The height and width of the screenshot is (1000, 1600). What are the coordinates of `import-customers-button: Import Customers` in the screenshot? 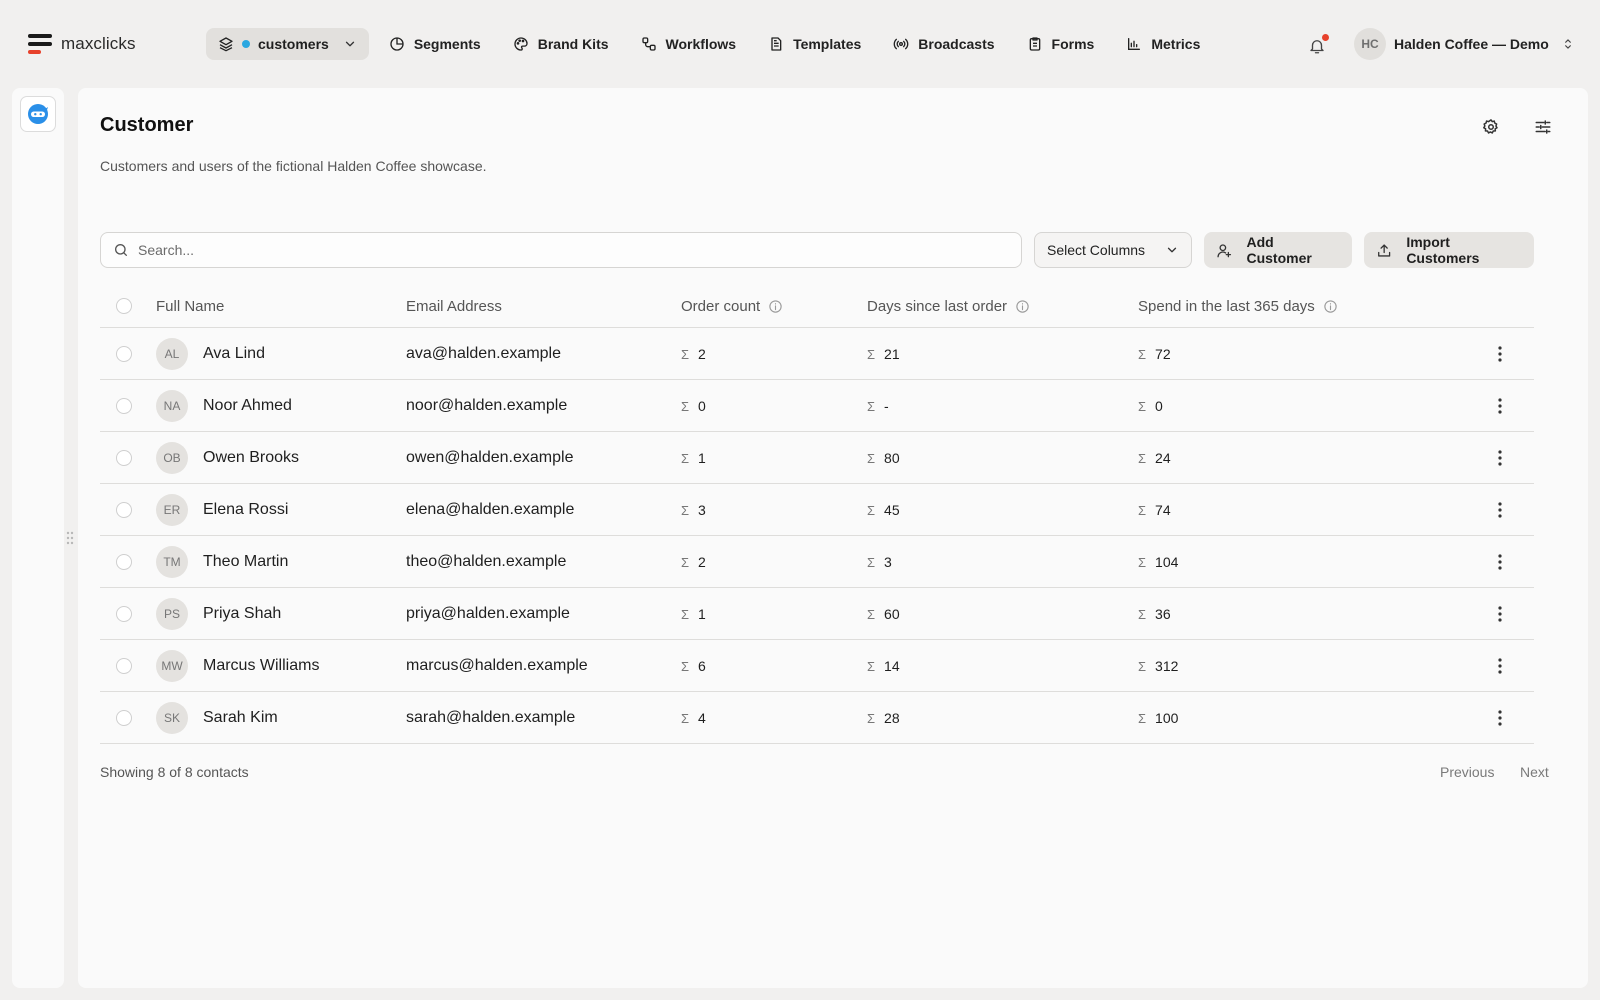 It's located at (1449, 250).